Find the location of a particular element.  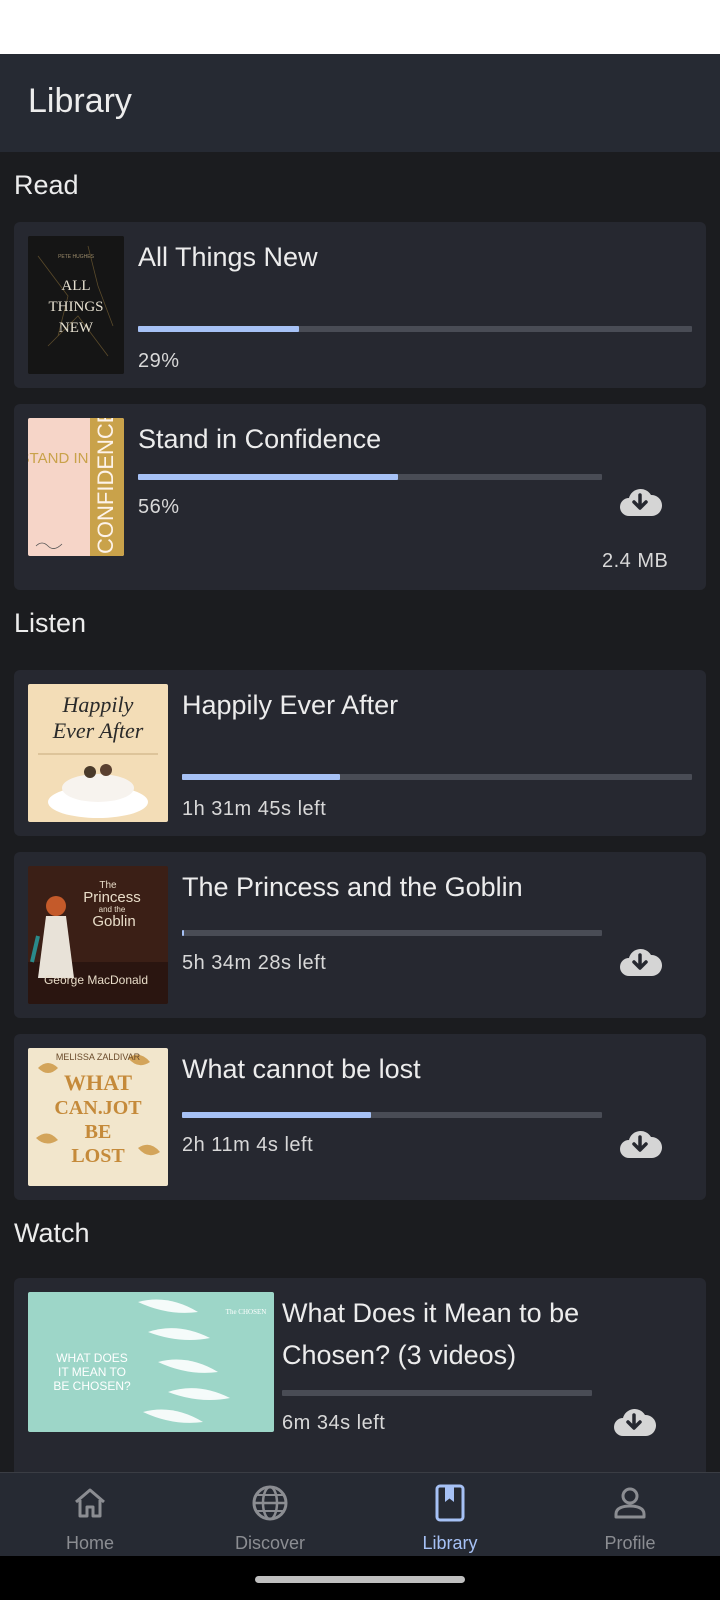

nav-item-home: Home is located at coordinates (90, 1515).